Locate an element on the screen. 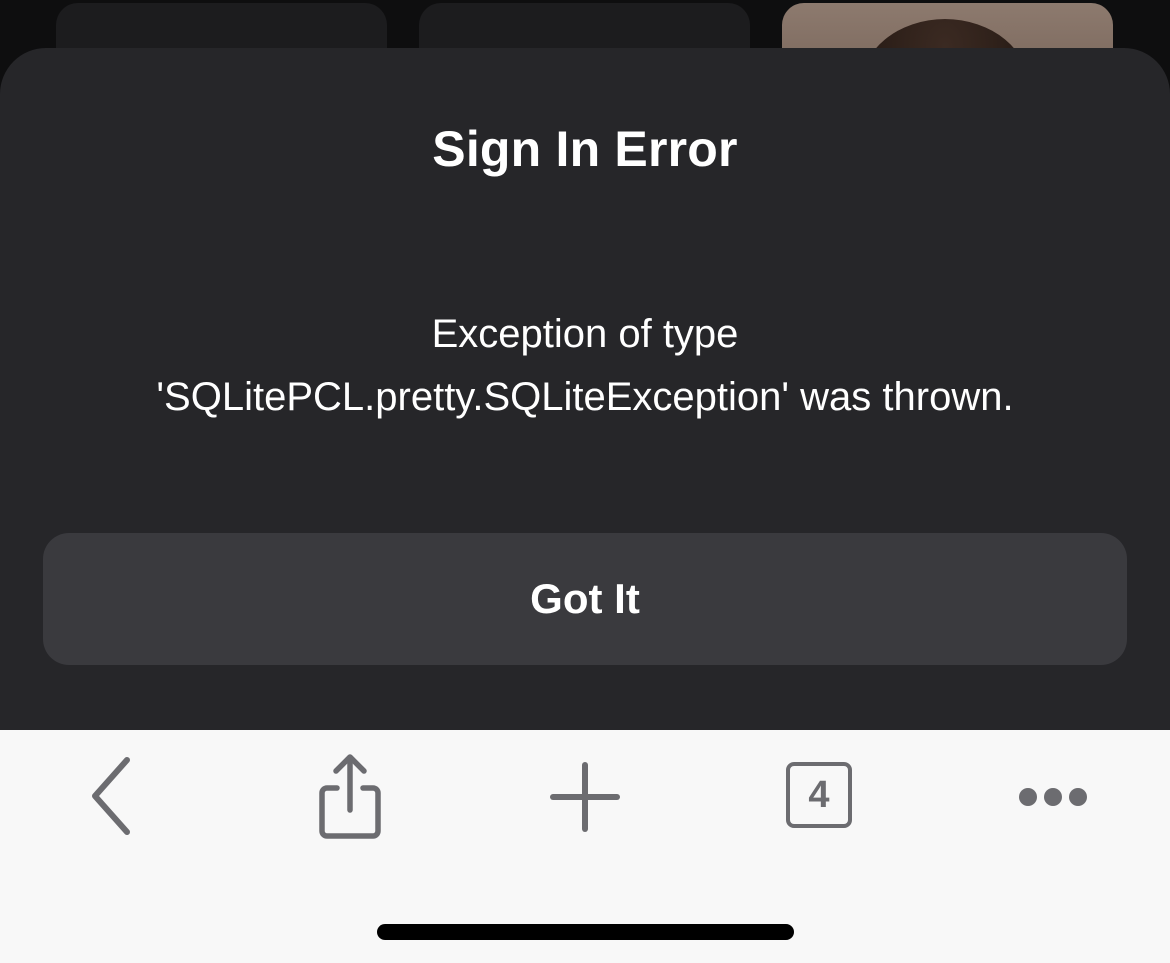 The height and width of the screenshot is (963, 1170). plus-icon is located at coordinates (585, 797).